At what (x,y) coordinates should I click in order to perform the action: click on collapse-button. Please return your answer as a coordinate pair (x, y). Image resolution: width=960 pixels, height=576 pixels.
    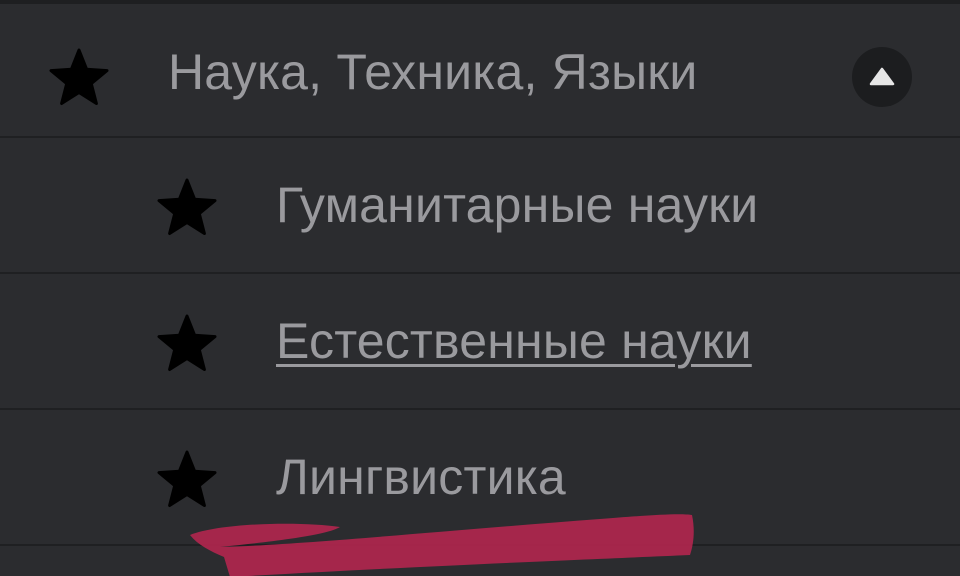
    Looking at the image, I should click on (882, 77).